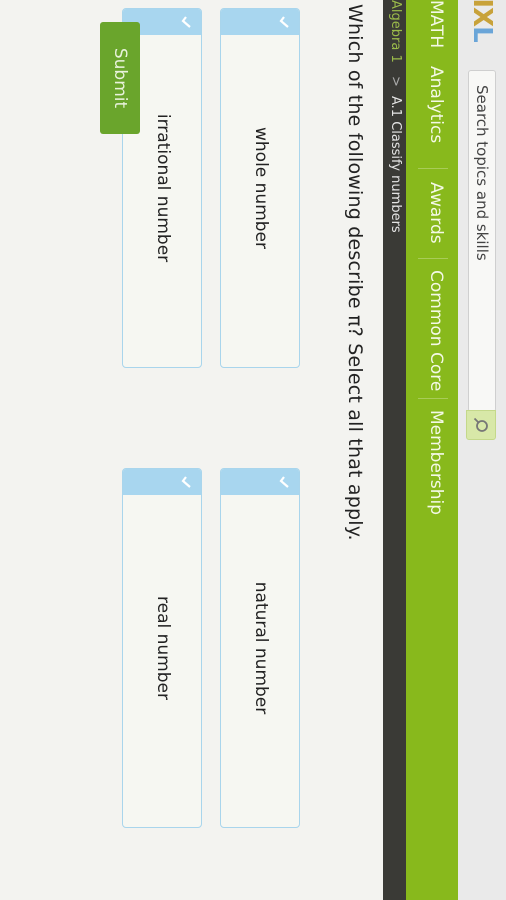 Image resolution: width=506 pixels, height=900 pixels. I want to click on search-icon, so click(480, 424).